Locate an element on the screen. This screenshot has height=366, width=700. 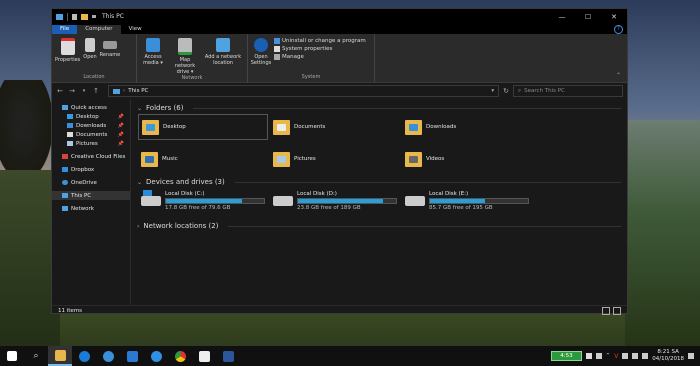
network-locations-section-header: › Network locations (2) is located at coordinates (379, 226).